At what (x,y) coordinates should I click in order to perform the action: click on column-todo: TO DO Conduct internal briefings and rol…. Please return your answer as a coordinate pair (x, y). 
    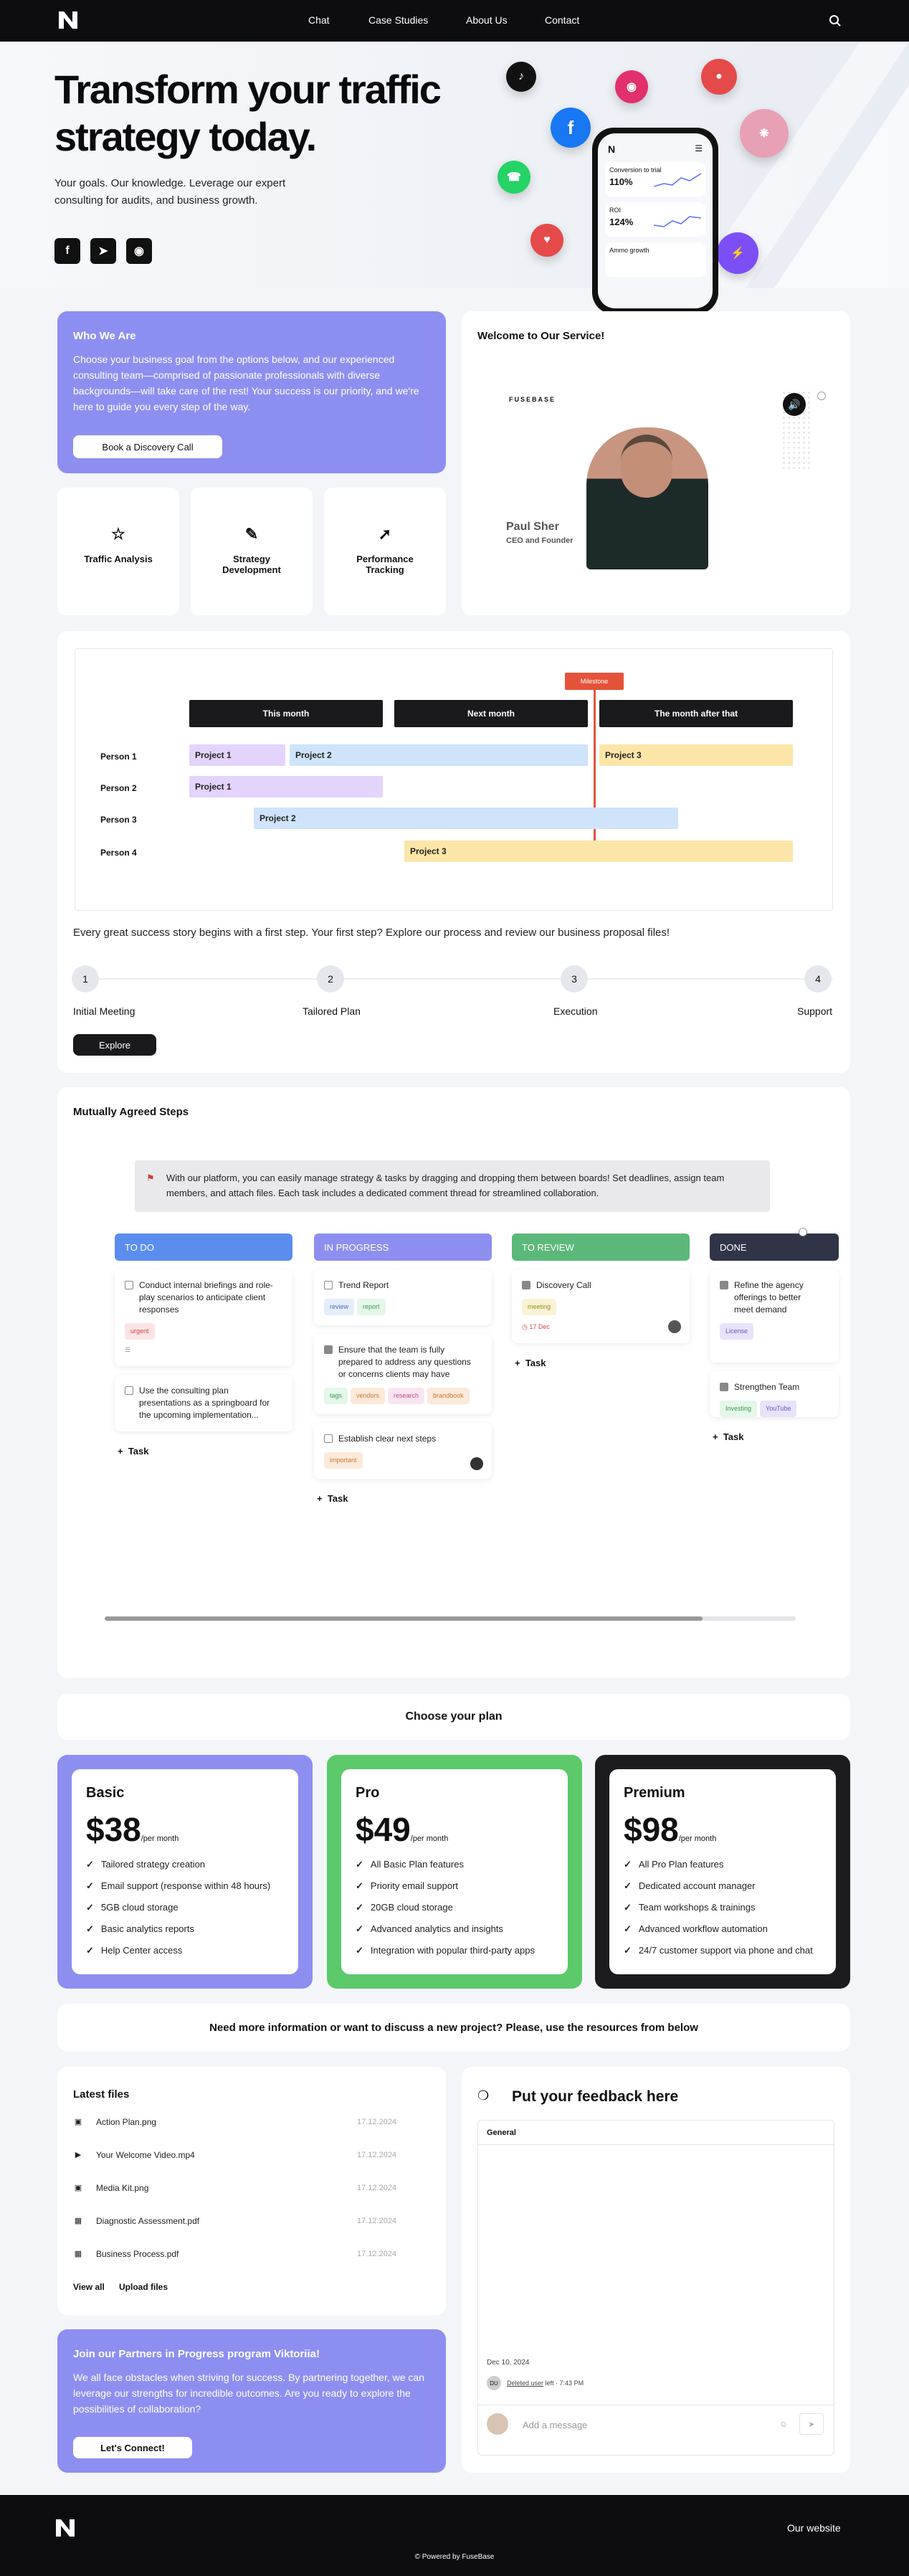
    Looking at the image, I should click on (203, 1345).